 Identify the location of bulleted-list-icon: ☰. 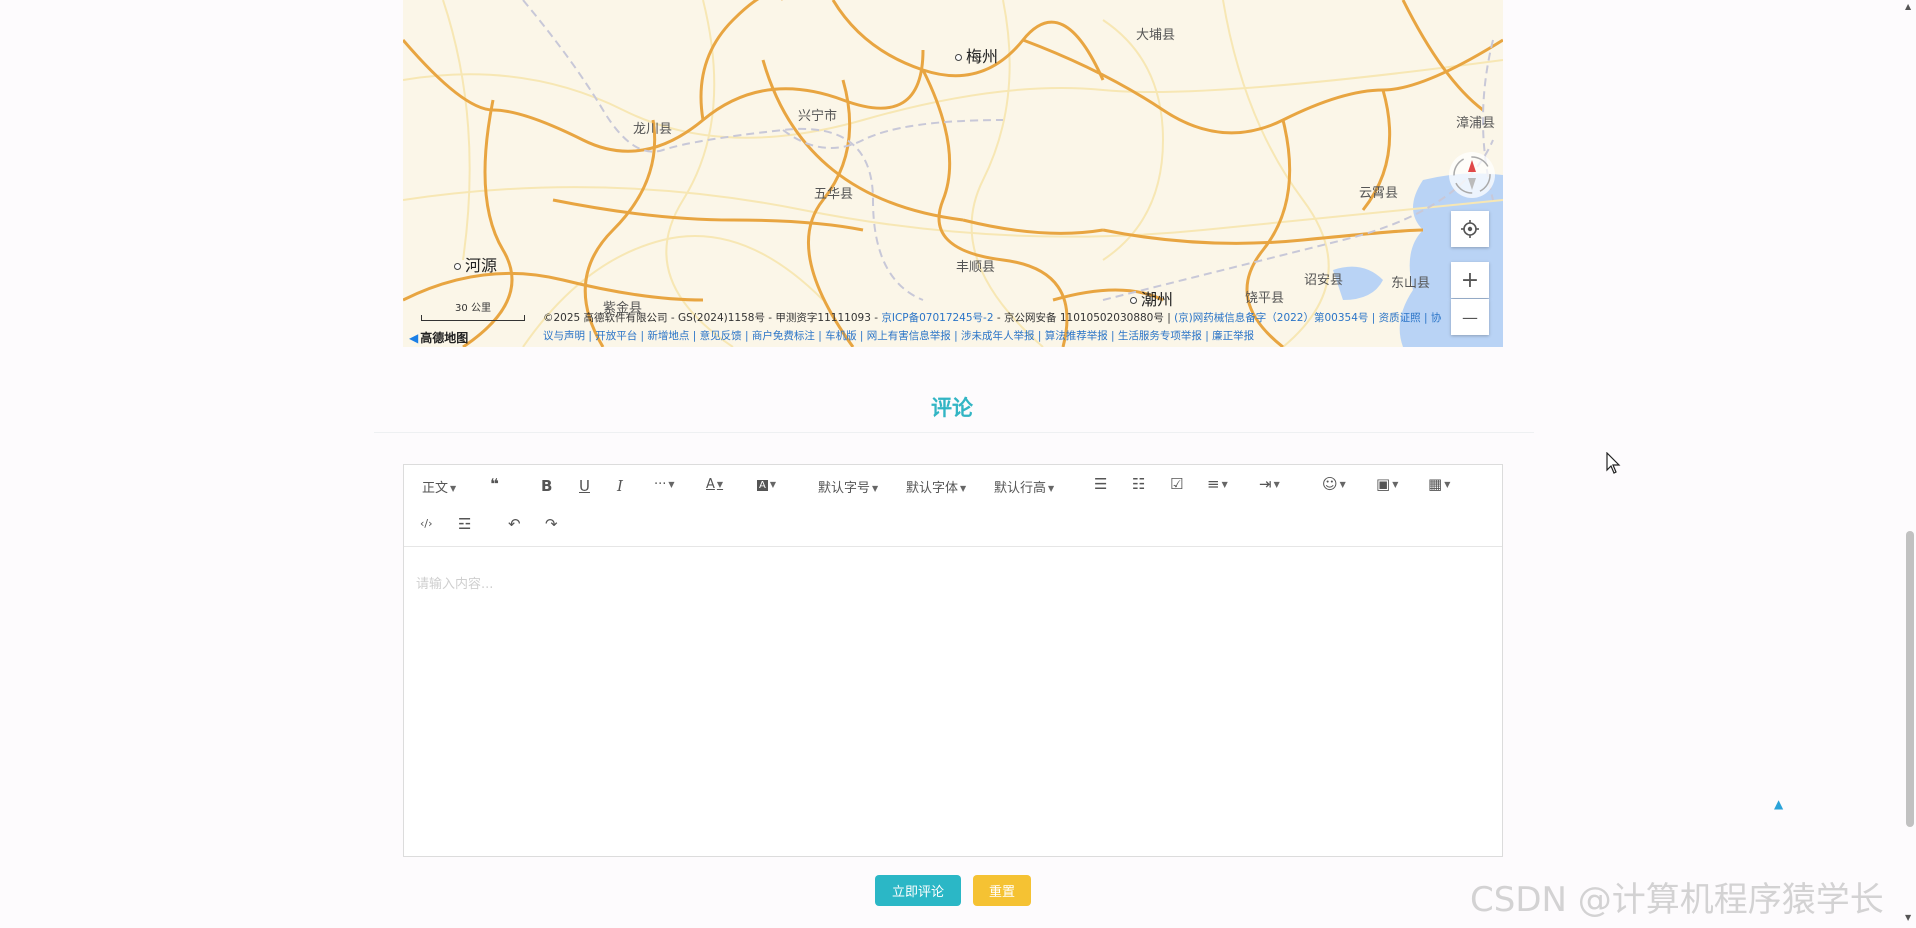
(1100, 484).